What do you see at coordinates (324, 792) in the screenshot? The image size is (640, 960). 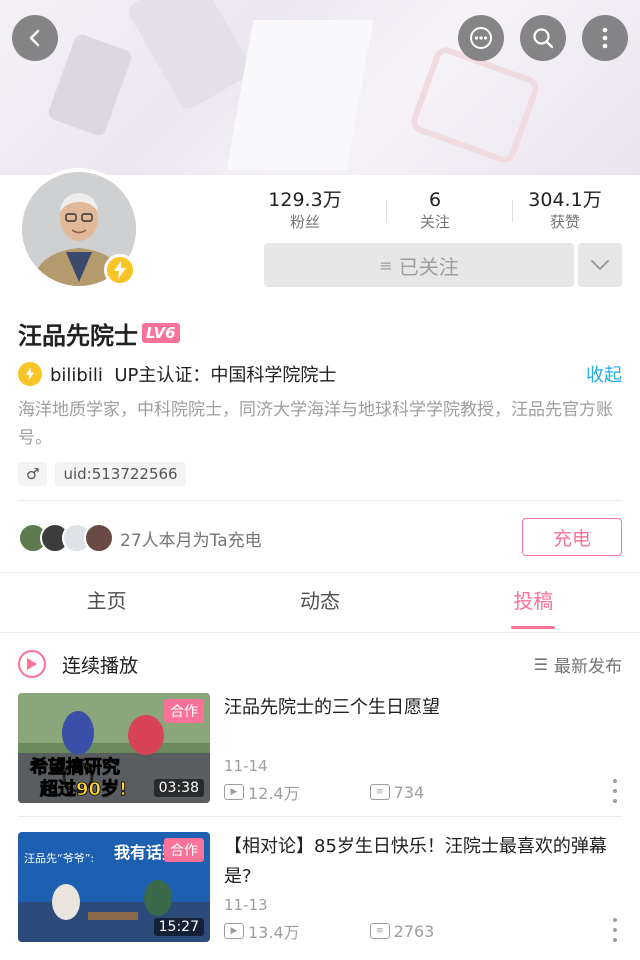 I see `video-meta: ▶ 12.4万 ≡ 734` at bounding box center [324, 792].